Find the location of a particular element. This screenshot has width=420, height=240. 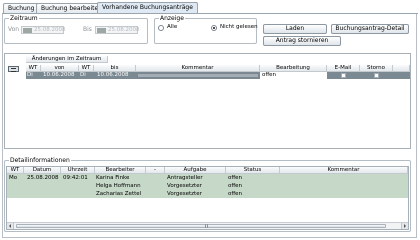

radio-alle-label: Alle is located at coordinates (172, 27).